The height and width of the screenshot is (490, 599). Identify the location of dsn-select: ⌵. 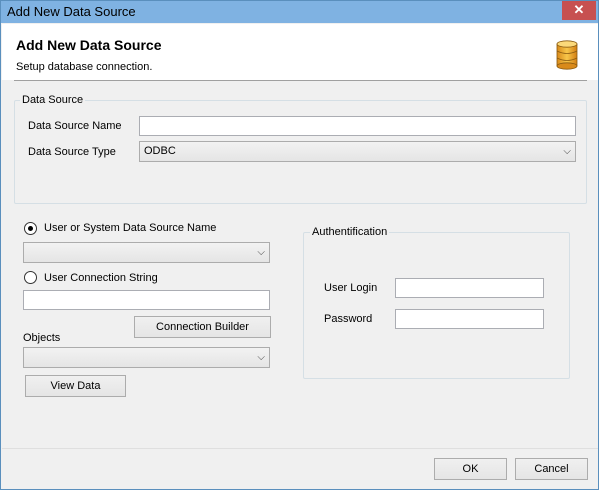
(146, 252).